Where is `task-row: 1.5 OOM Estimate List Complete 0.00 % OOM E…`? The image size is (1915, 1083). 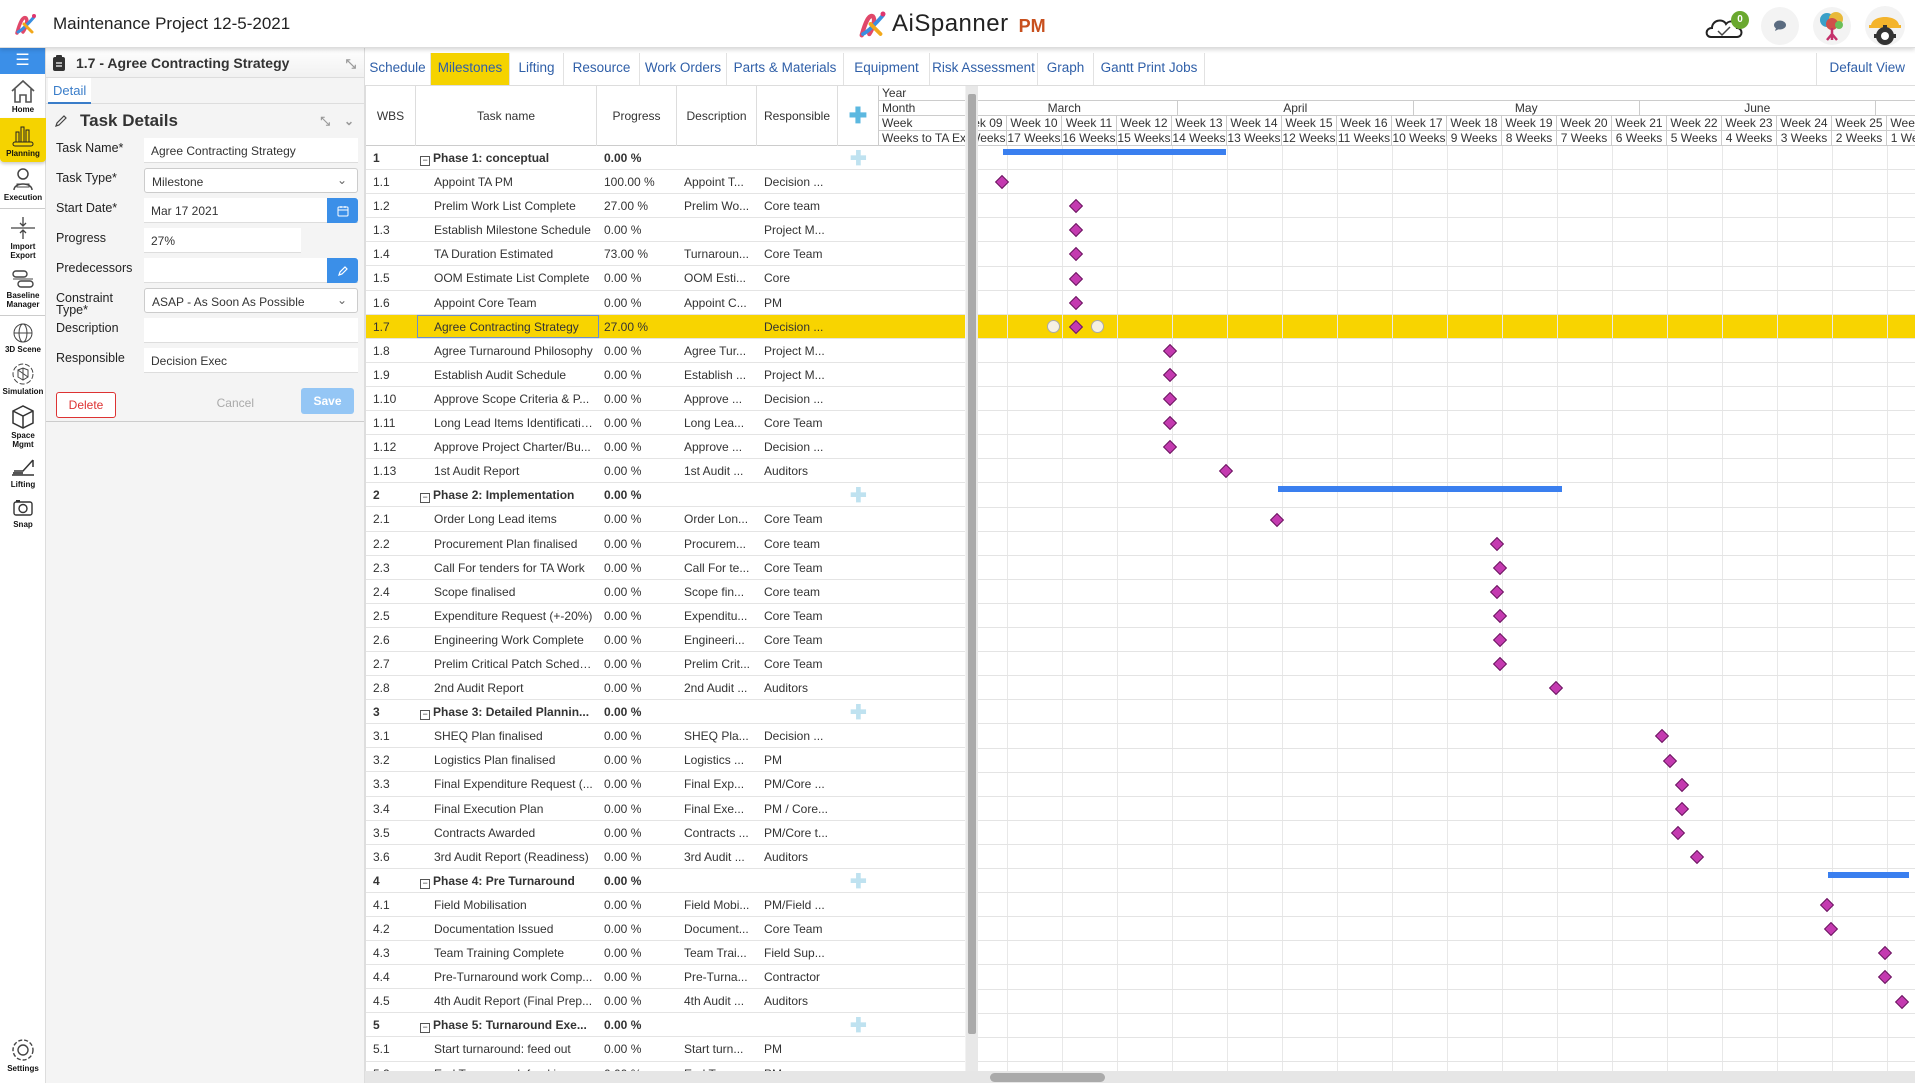
task-row: 1.5 OOM Estimate List Complete 0.00 % OOM E… is located at coordinates (665, 278).